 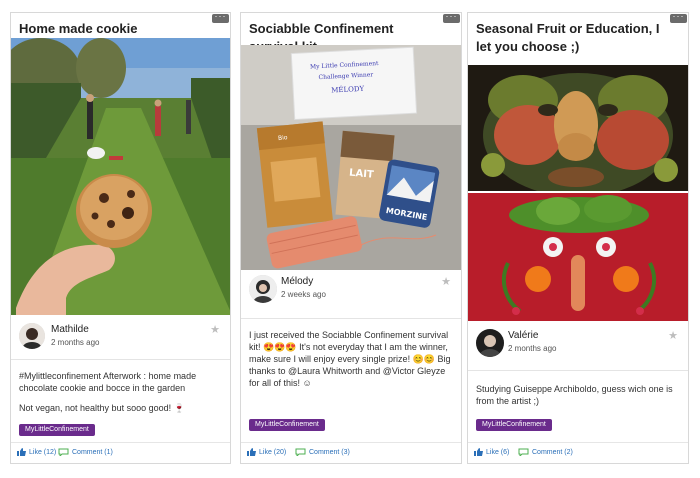 What do you see at coordinates (273, 452) in the screenshot?
I see `like-label: Like (20)` at bounding box center [273, 452].